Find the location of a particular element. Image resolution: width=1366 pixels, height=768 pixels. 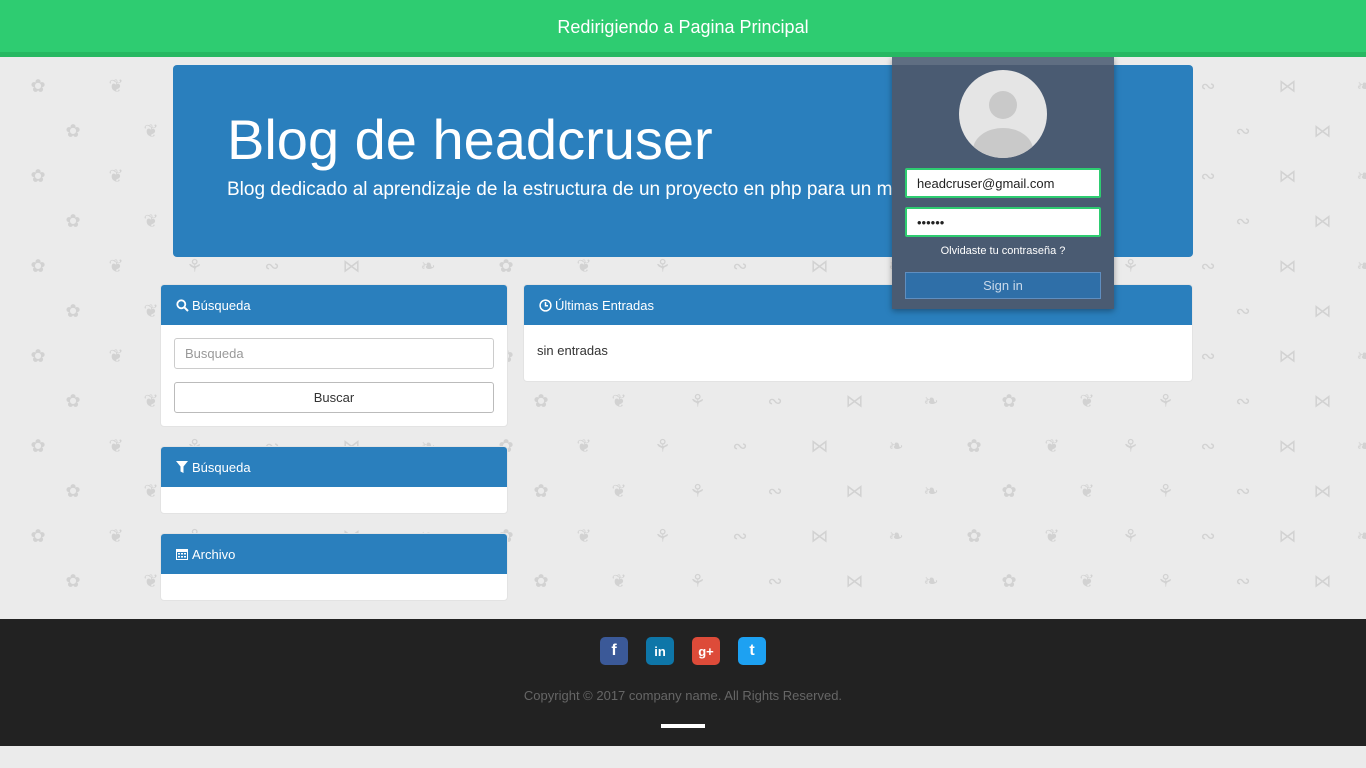

redirect-notification: Redirigiendo a Pagina Principal is located at coordinates (683, 28).